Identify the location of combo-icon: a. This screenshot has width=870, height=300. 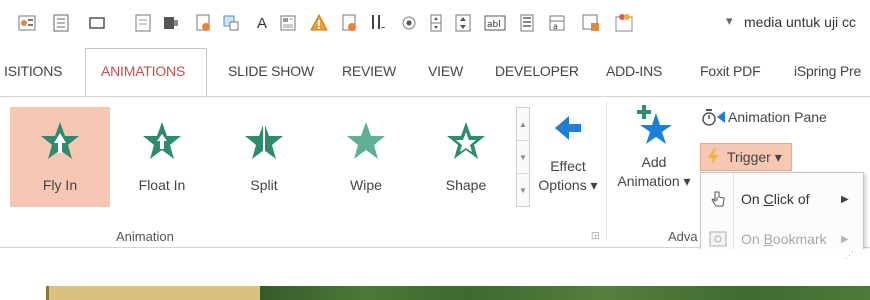
(557, 23).